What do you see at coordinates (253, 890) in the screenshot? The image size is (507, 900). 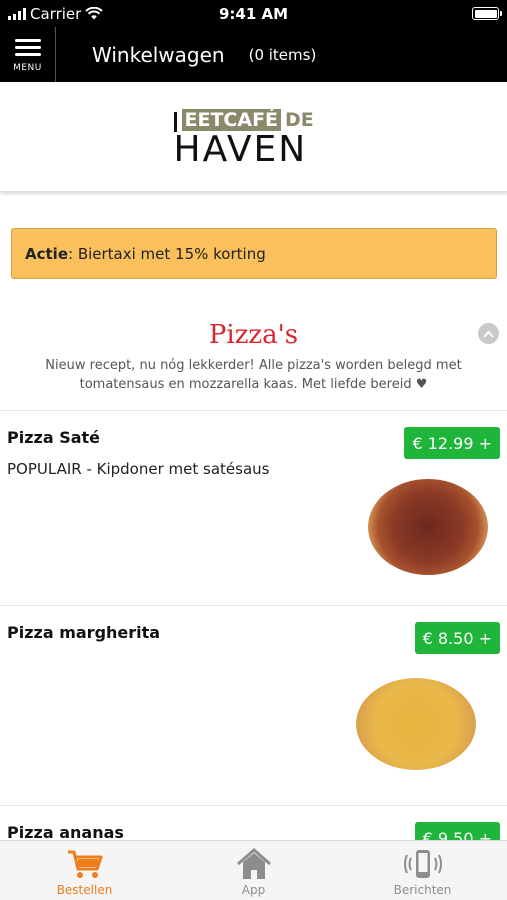 I see `tab-label: App` at bounding box center [253, 890].